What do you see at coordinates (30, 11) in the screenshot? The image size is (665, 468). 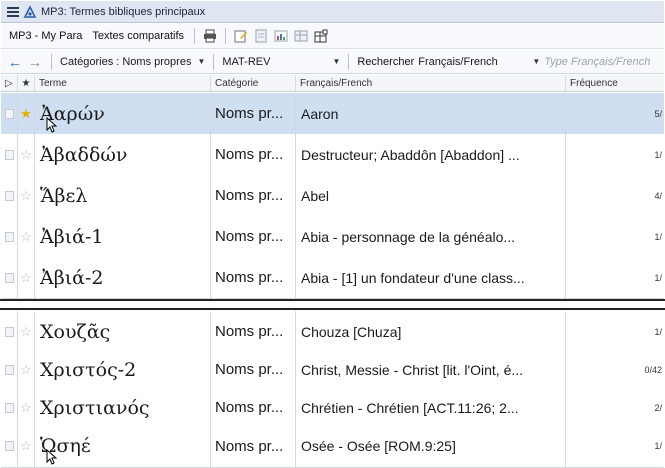 I see `paratext-logo-icon` at bounding box center [30, 11].